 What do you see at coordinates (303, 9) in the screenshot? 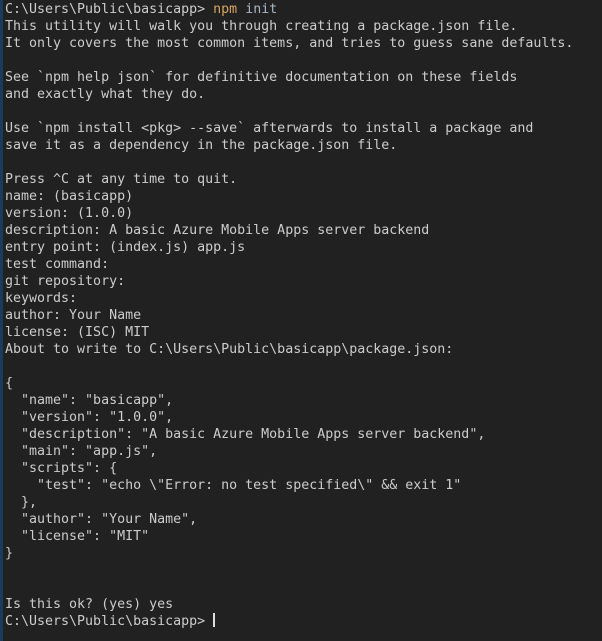
I see `line-prompt-command: C:\Users\Public\basicapp> npm init` at bounding box center [303, 9].